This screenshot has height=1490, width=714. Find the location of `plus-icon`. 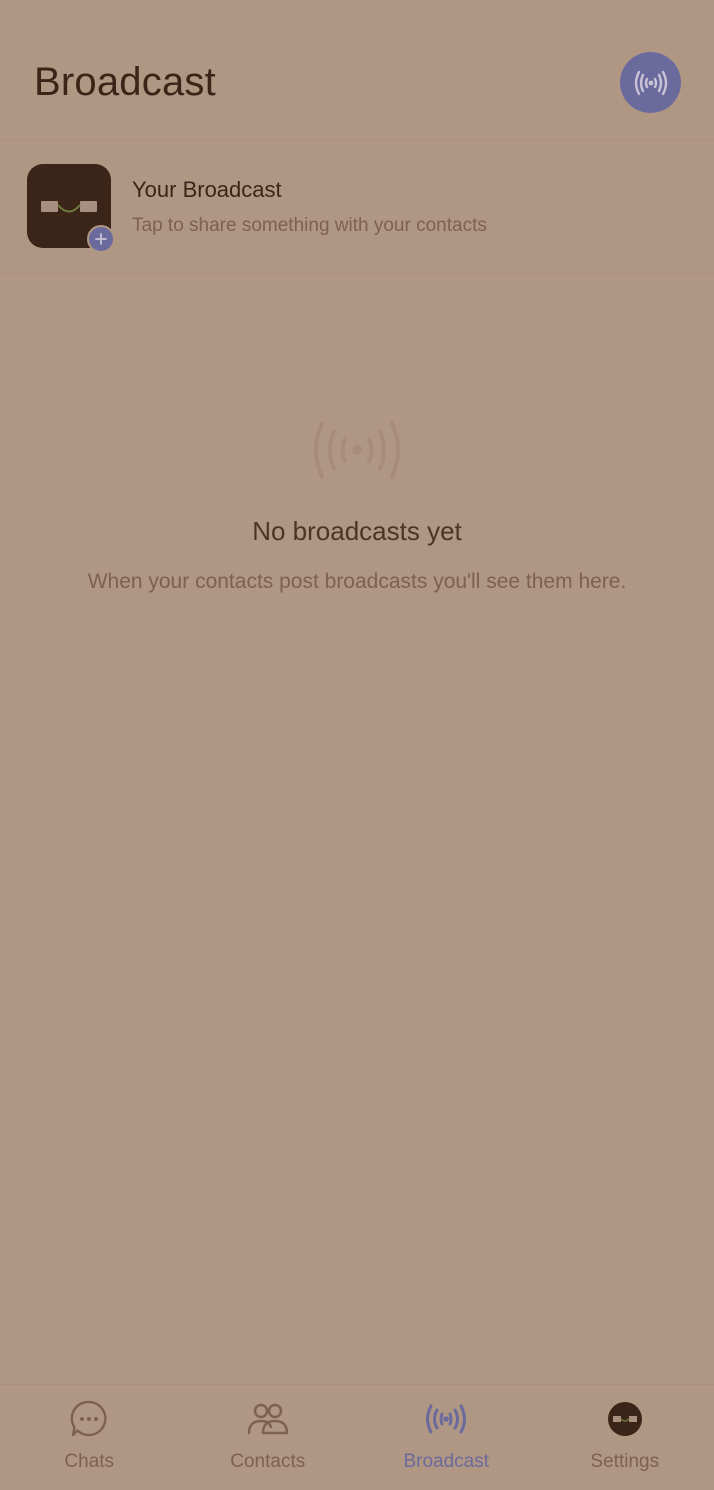

plus-icon is located at coordinates (101, 239).